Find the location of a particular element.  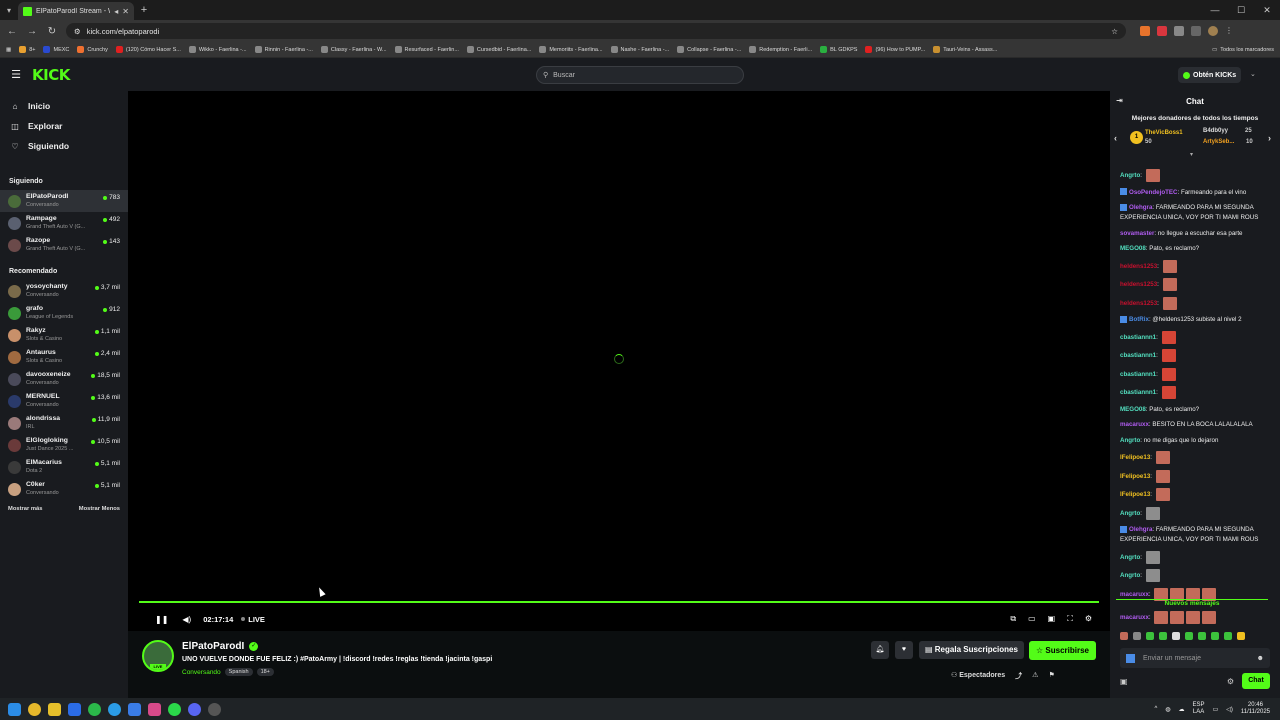

collapse-chat-icon: ⇥ is located at coordinates (1119, 100).